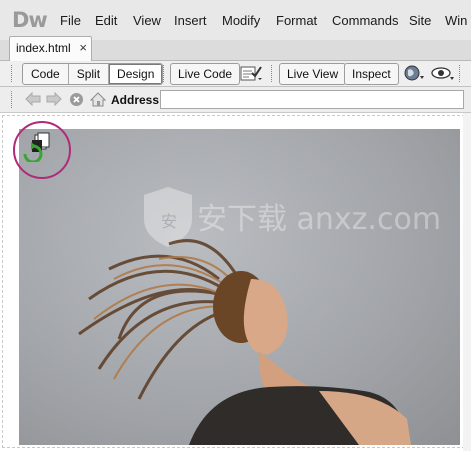 This screenshot has width=471, height=451. Describe the element at coordinates (33, 100) in the screenshot. I see `back-arrow-icon` at that location.